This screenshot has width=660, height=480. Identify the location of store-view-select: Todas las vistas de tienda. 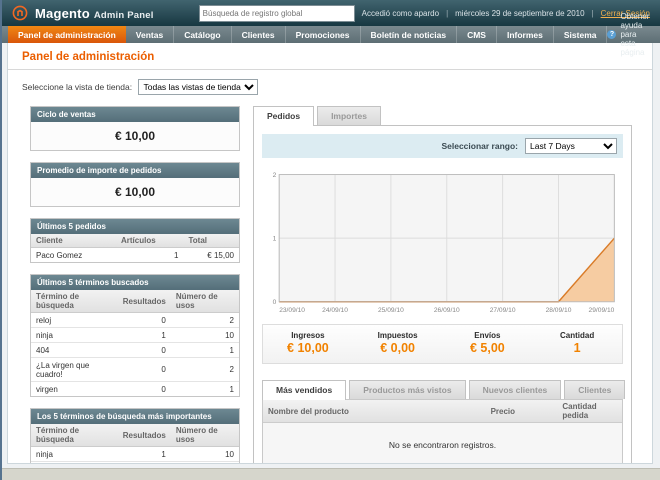
(198, 87).